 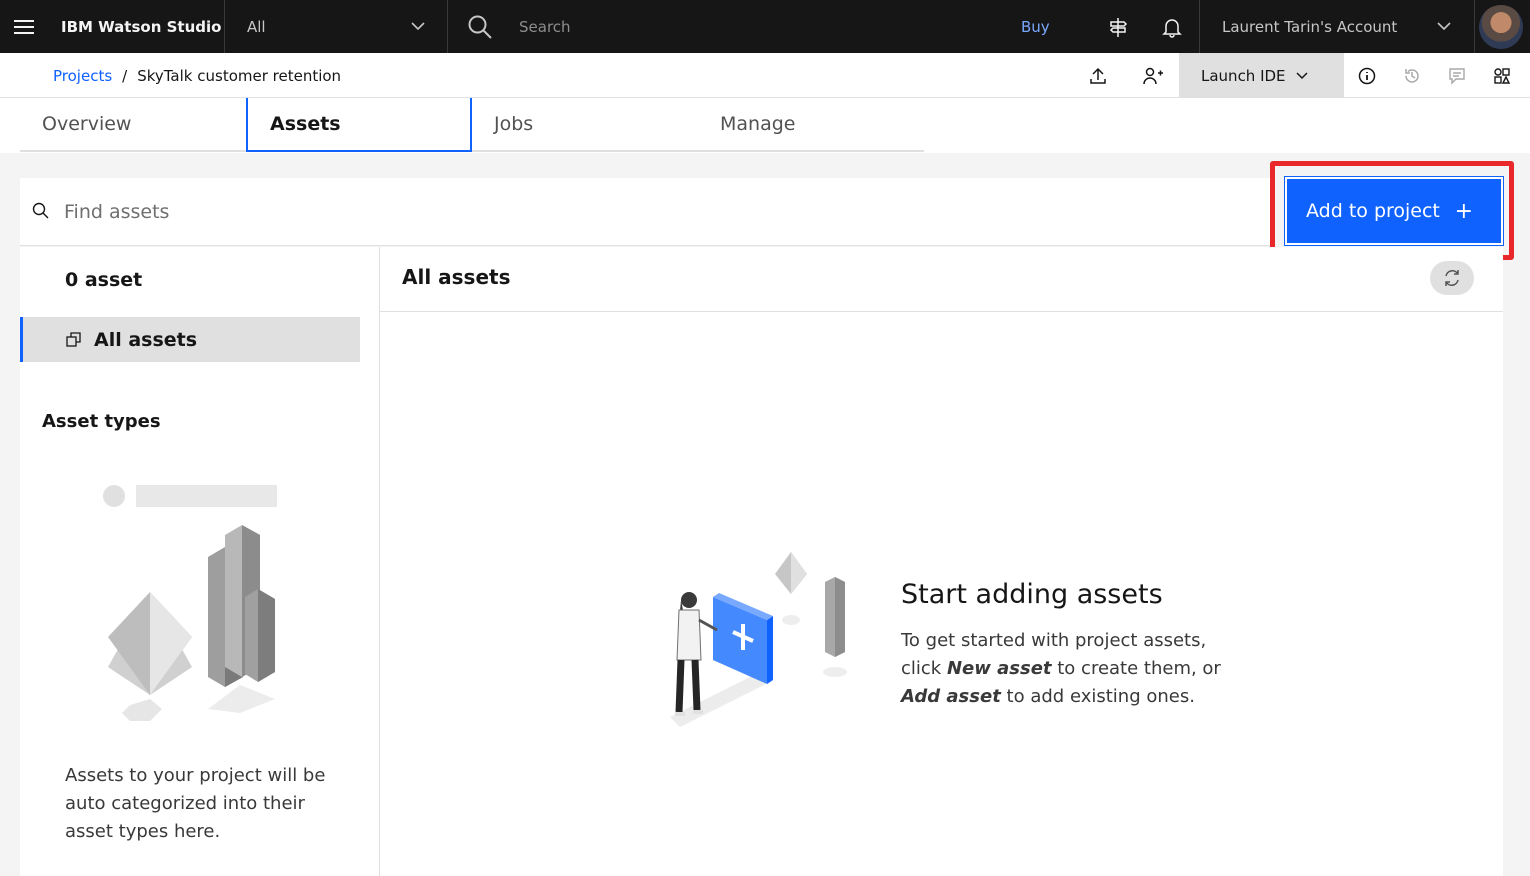 I want to click on asset-count: 0 asset, so click(x=104, y=280).